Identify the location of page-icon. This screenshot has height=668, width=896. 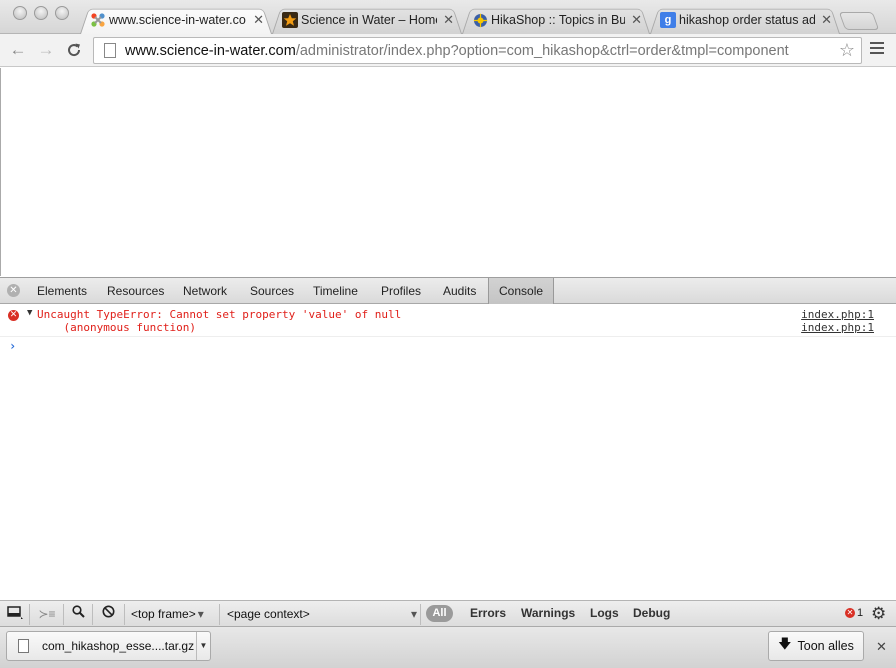
(110, 50).